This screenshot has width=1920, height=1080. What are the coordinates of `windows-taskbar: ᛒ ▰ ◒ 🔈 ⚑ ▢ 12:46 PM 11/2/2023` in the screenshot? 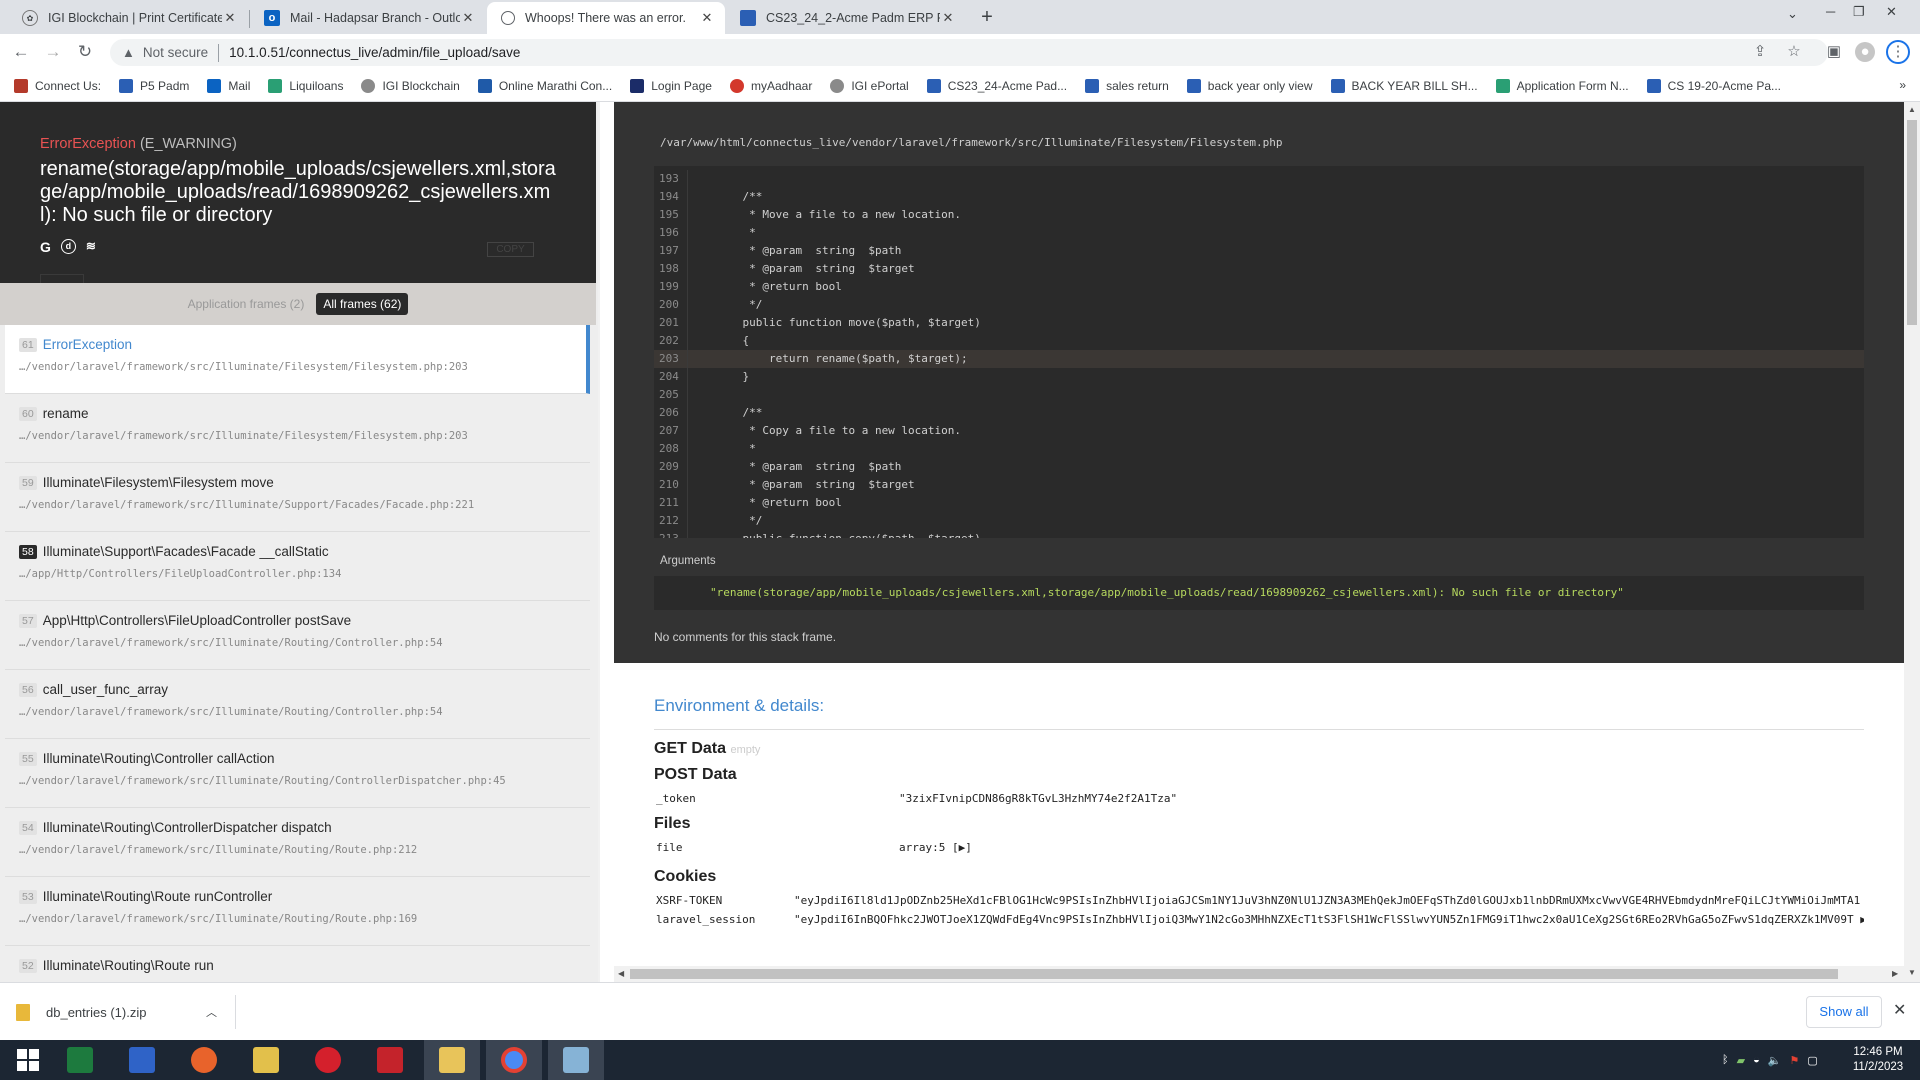 It's located at (960, 1060).